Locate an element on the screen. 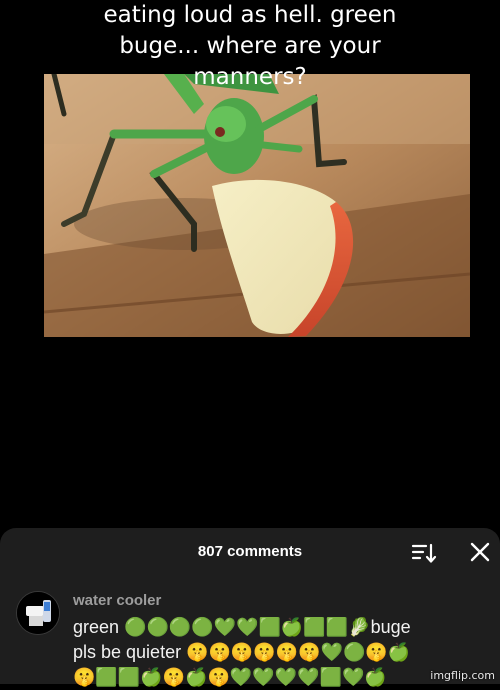 The height and width of the screenshot is (690, 500). sort-icon is located at coordinates (424, 553).